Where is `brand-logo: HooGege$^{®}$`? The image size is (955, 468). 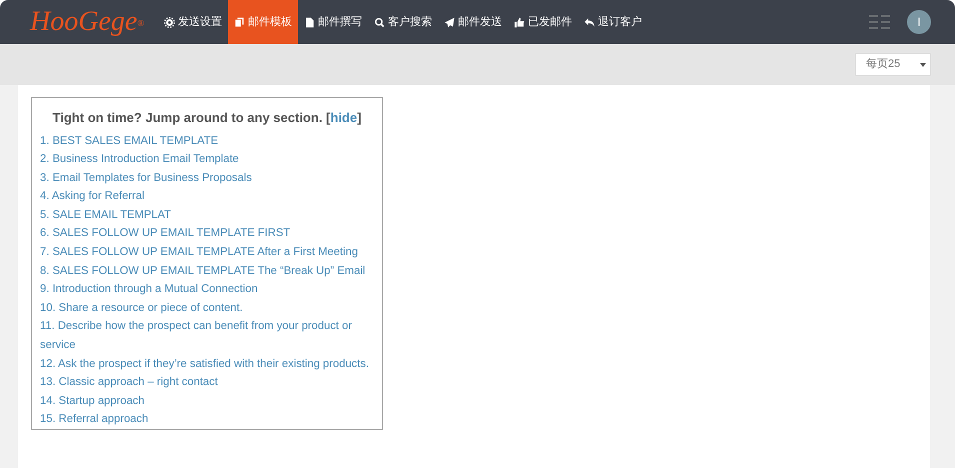 brand-logo: HooGege$^{®}$ is located at coordinates (79, 22).